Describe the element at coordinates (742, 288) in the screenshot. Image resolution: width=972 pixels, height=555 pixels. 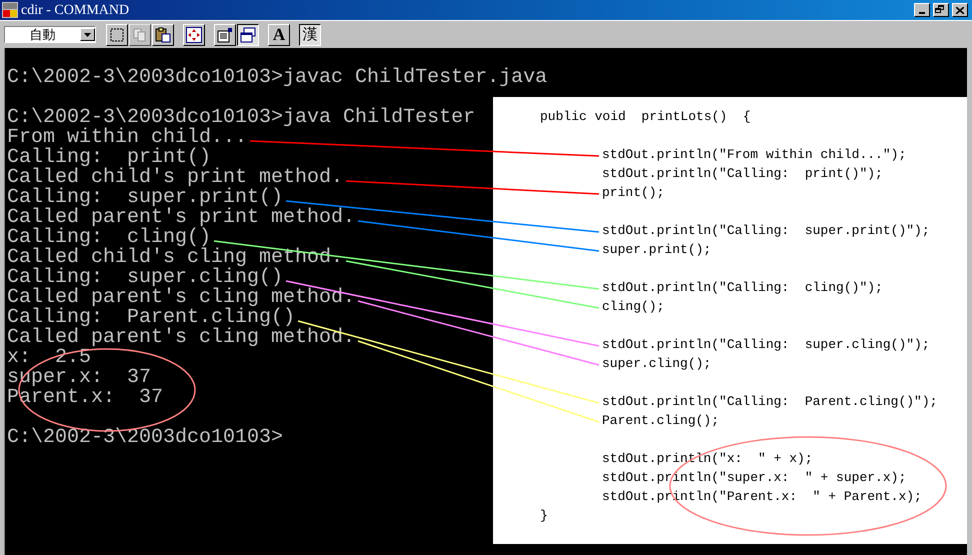
I see `code-line: stdOut.println("Calling: cling()");` at that location.